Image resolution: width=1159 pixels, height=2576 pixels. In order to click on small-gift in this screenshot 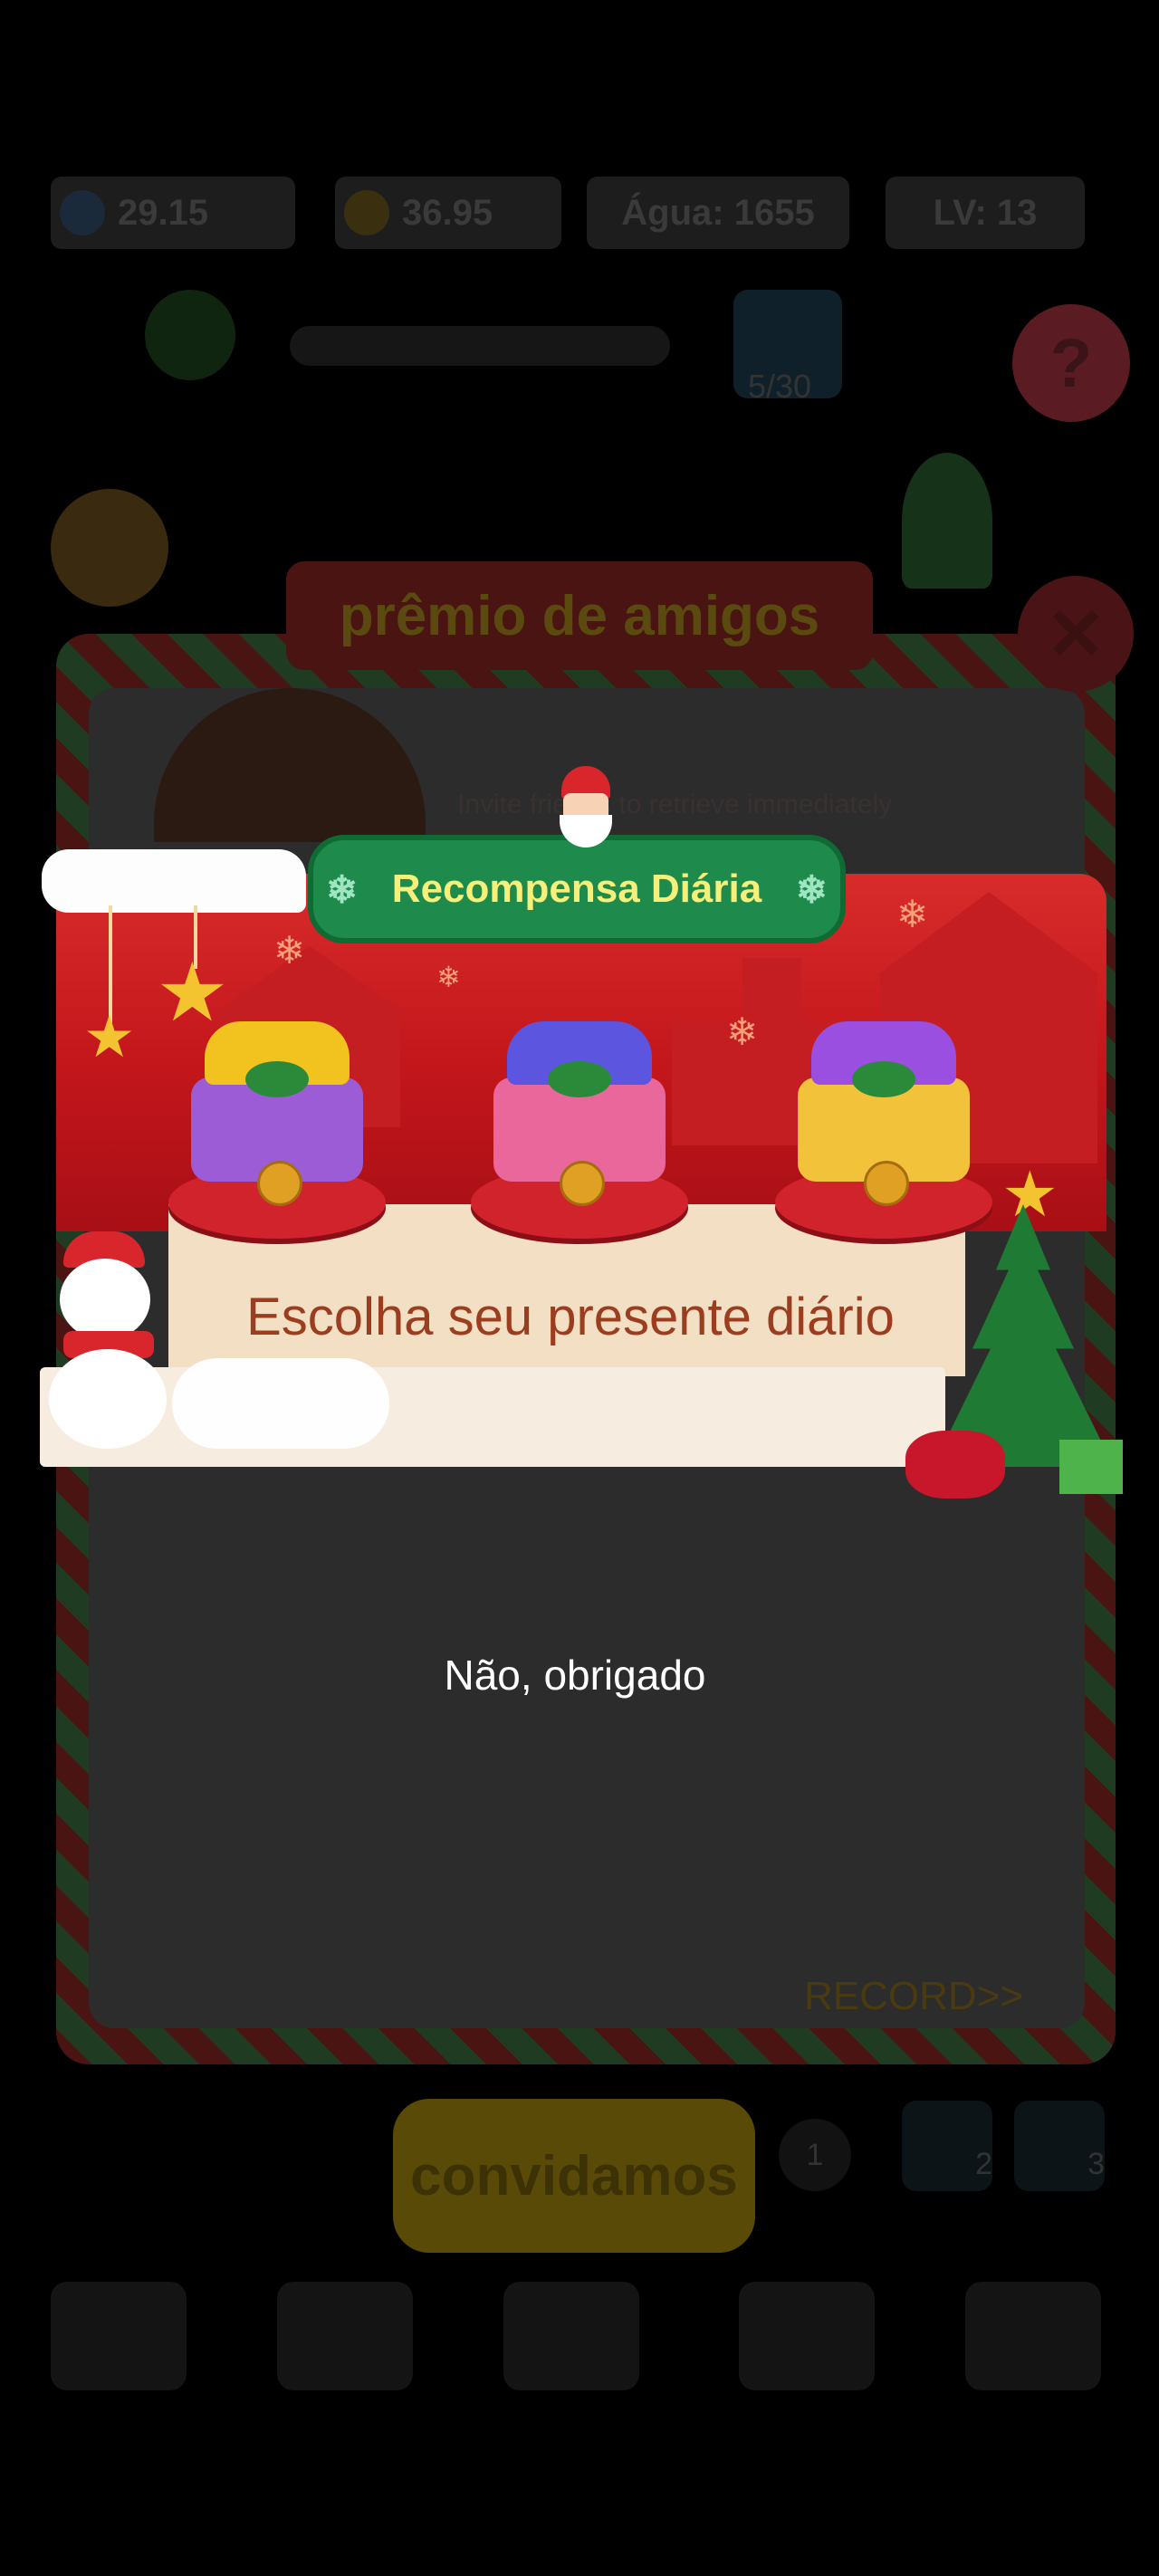, I will do `click(1091, 1467)`.